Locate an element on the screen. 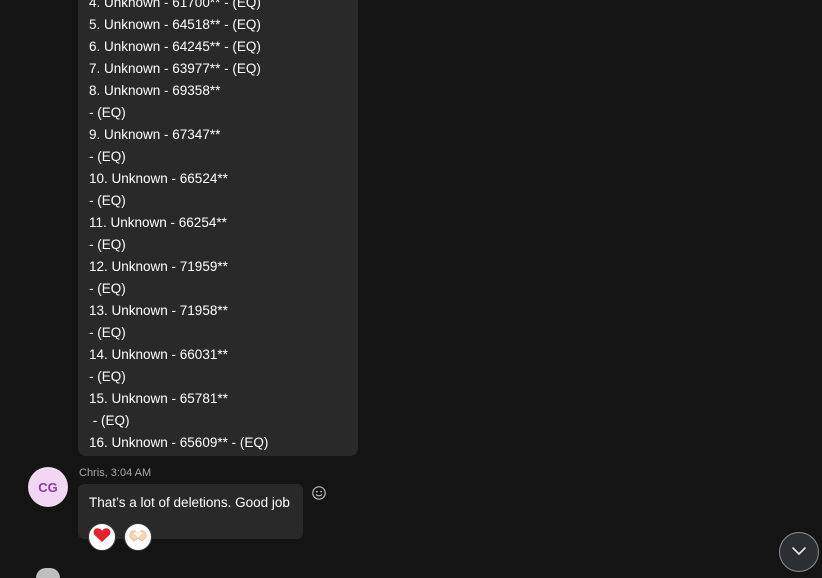  avatar: CG is located at coordinates (48, 487).